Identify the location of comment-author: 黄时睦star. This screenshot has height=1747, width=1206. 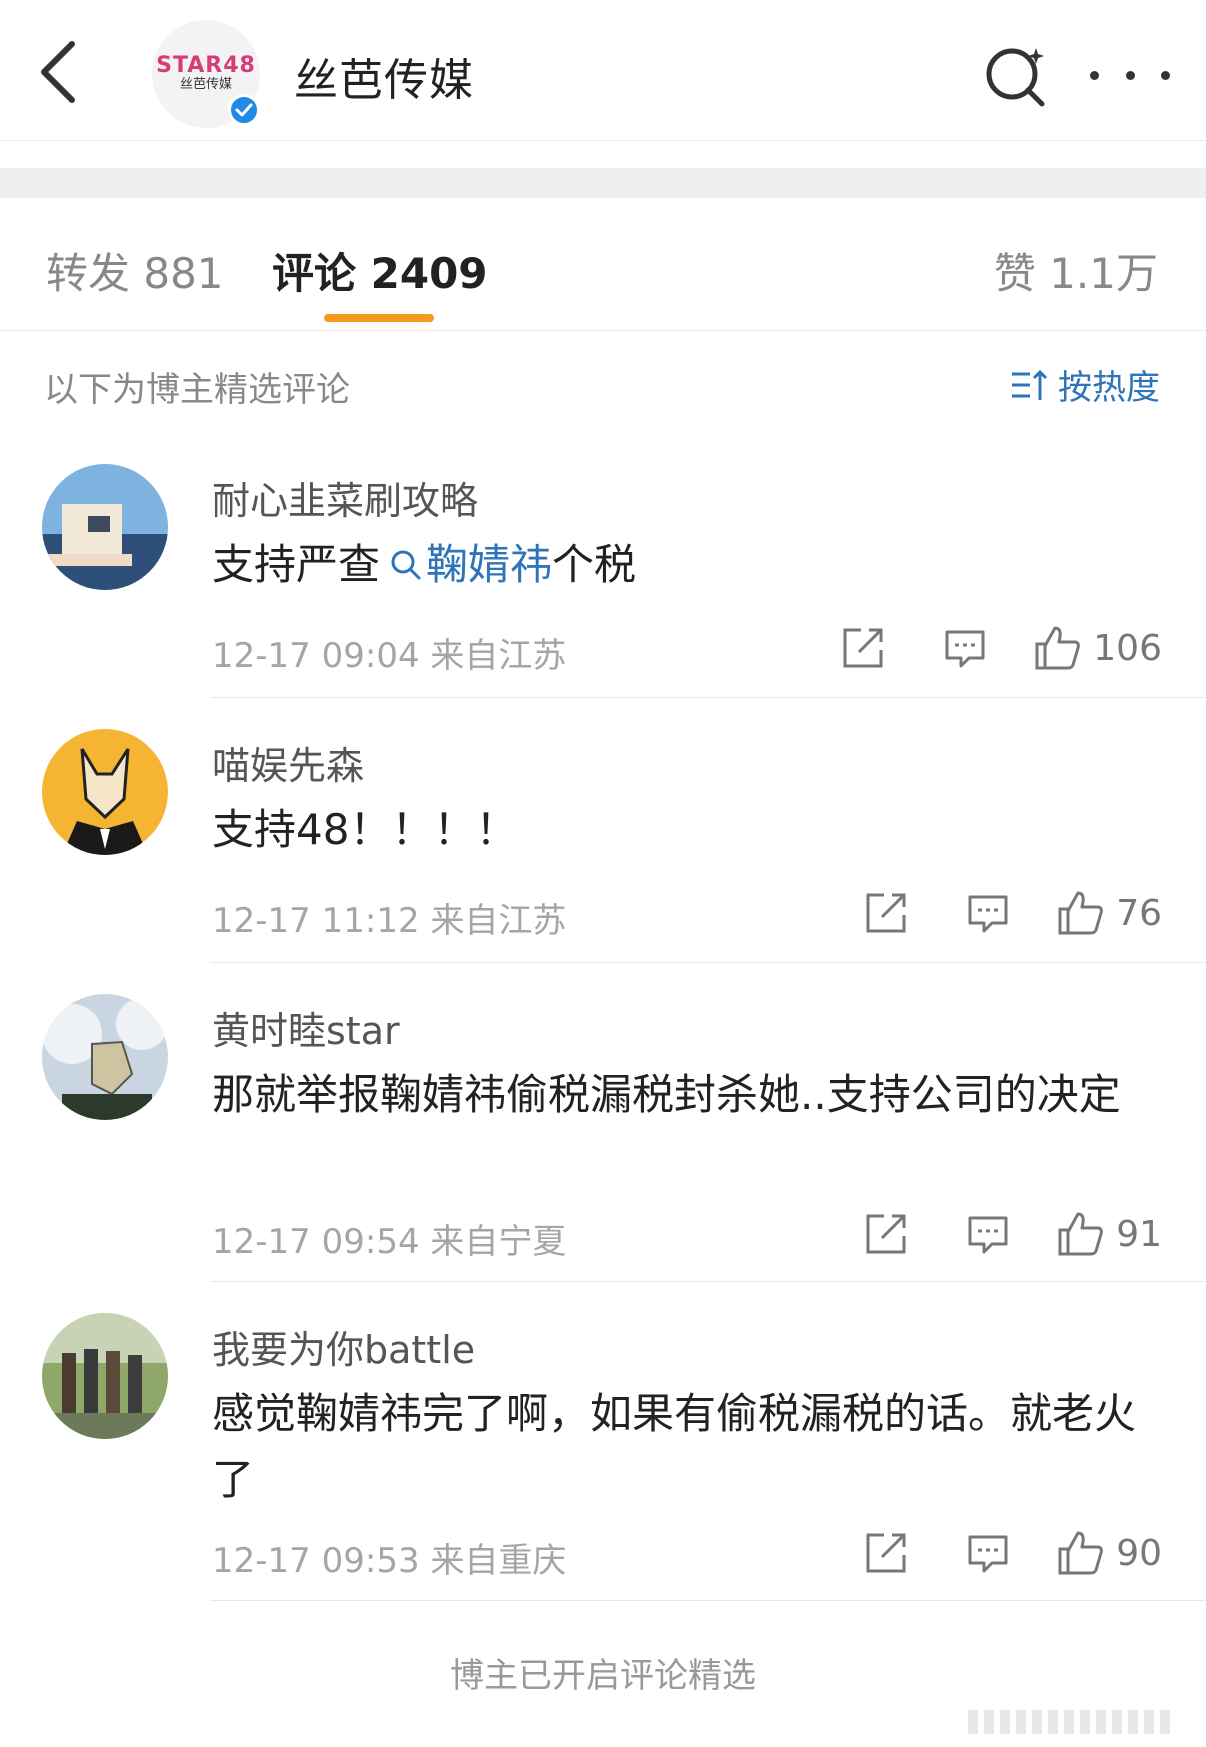
(306, 1027).